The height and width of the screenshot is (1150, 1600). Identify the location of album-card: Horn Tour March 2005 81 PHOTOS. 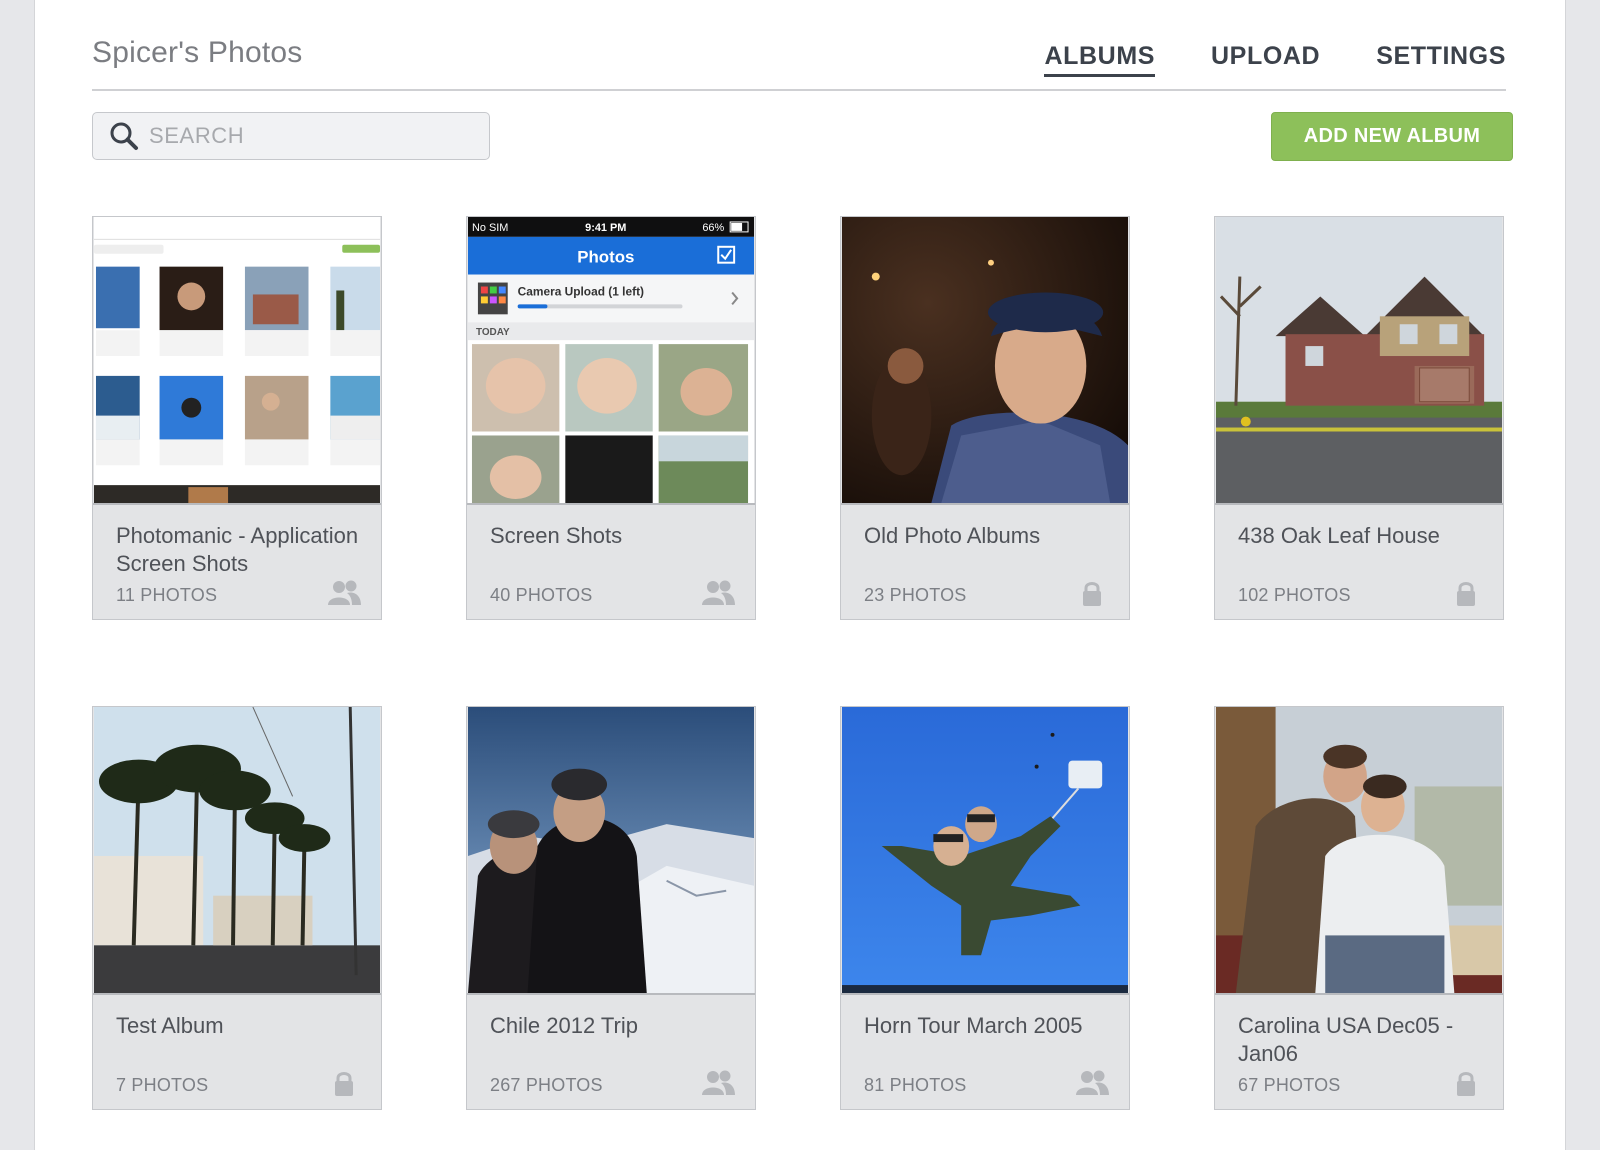
(985, 908).